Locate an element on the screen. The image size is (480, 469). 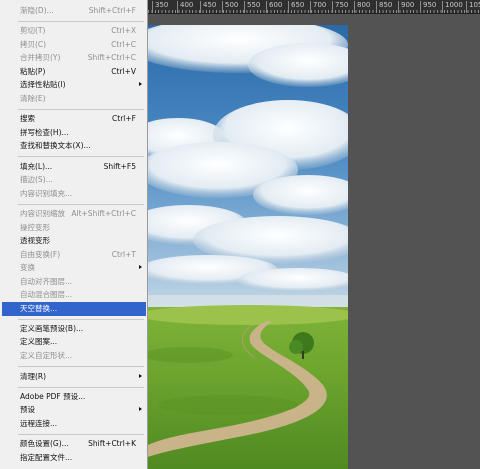
menu-item-color-settings: 颜色设置(G)... Shift+Ctrl+K is located at coordinates (74, 444).